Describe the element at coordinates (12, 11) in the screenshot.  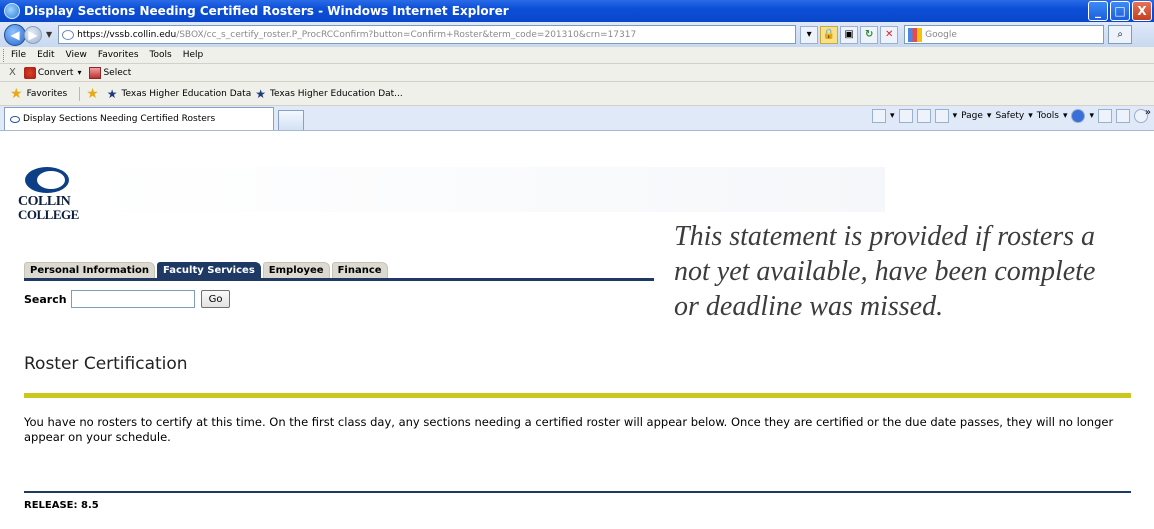
I see `ie-logo-icon` at that location.